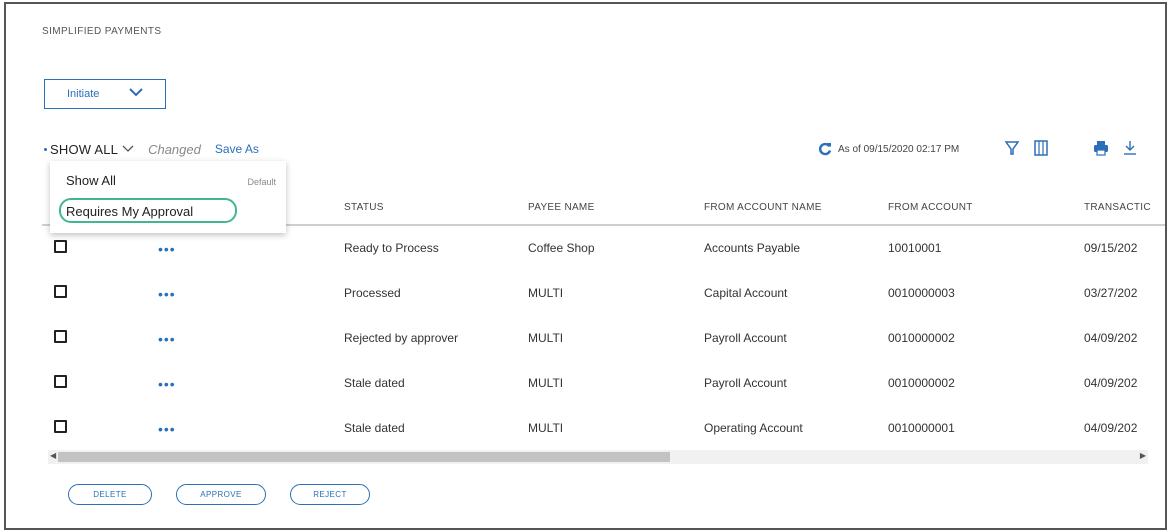 The image size is (1170, 531). I want to click on download-icon, so click(1130, 148).